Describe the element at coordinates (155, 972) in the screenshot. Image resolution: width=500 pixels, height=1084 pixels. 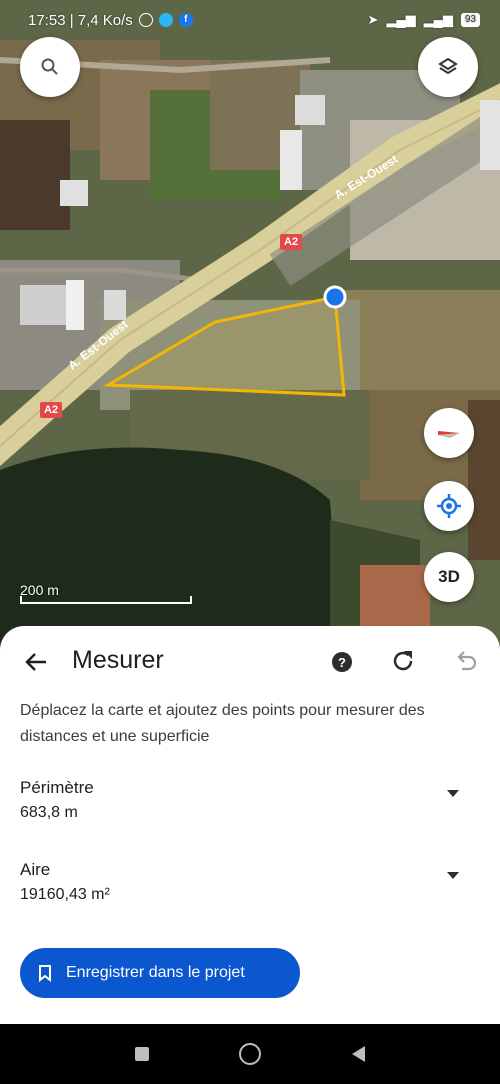
I see `save-button-label: Enregistrer dans le projet` at that location.